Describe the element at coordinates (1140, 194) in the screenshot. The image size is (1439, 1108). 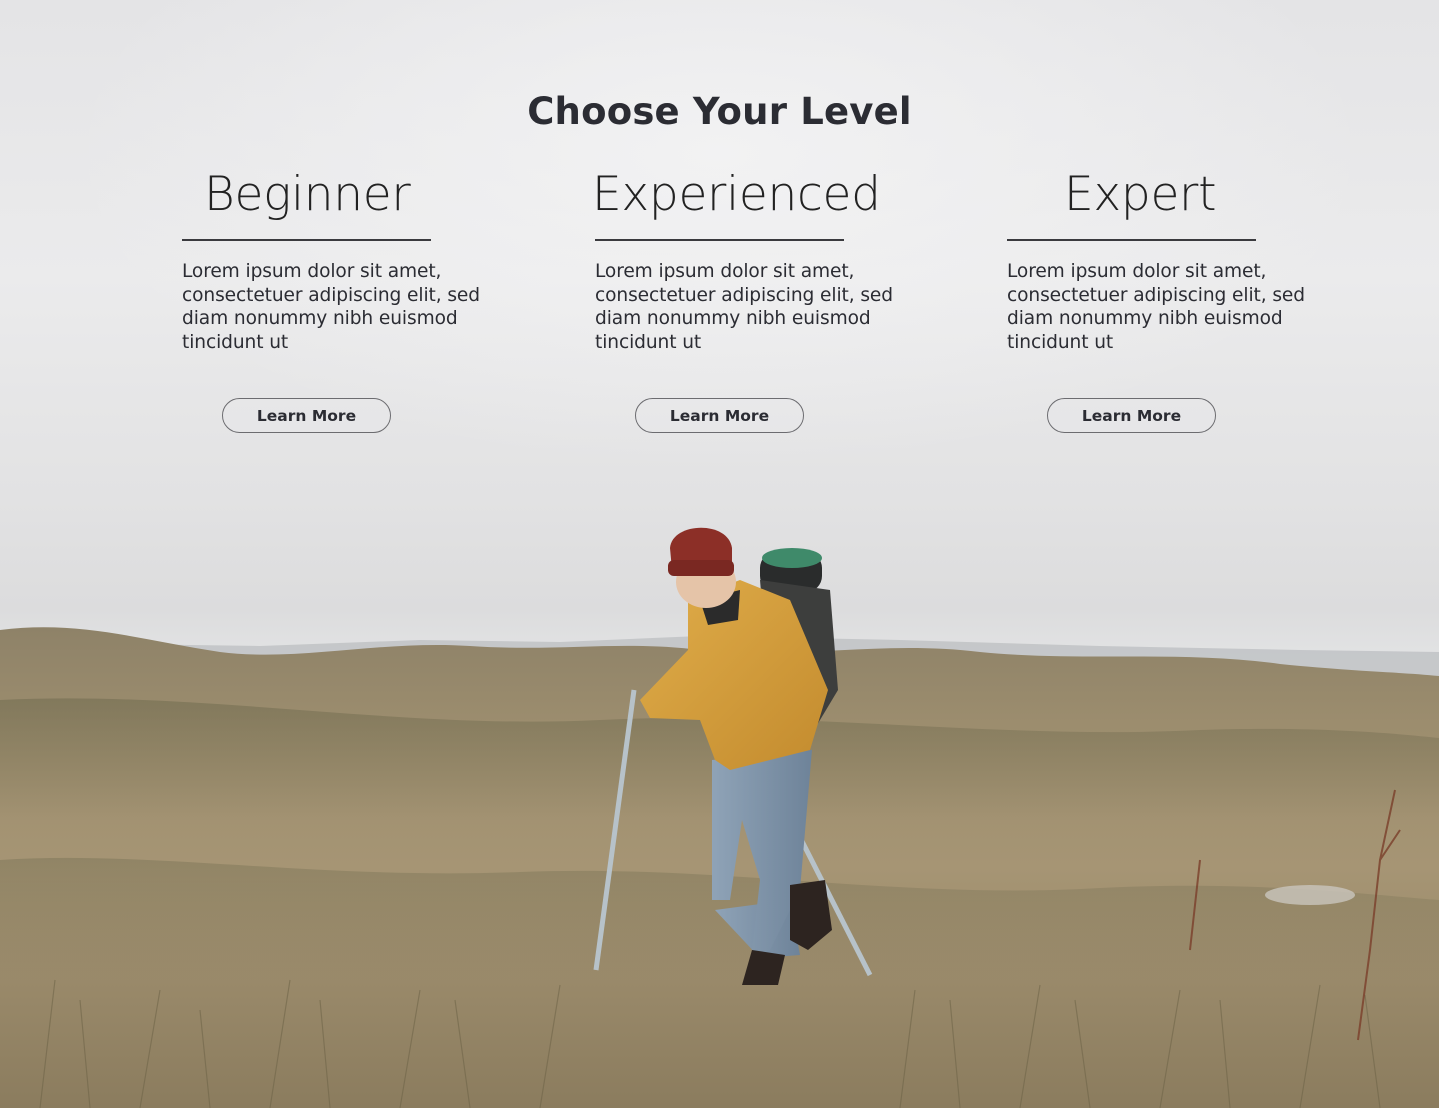
I see `level-name: Expert` at that location.